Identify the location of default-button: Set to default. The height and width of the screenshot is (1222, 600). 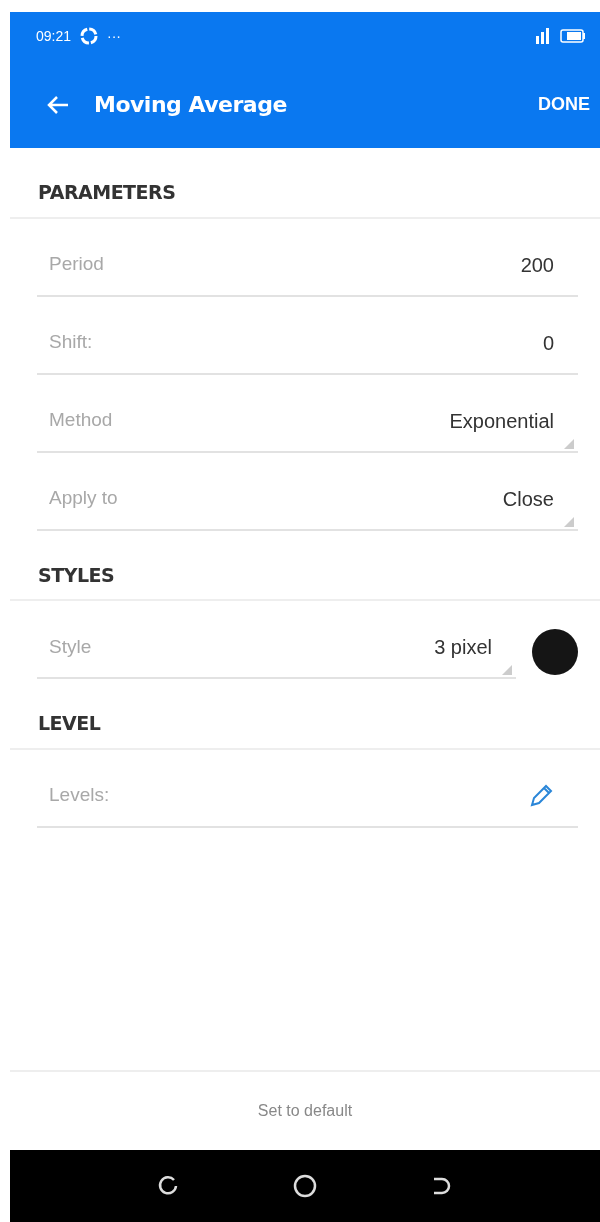
(305, 1111).